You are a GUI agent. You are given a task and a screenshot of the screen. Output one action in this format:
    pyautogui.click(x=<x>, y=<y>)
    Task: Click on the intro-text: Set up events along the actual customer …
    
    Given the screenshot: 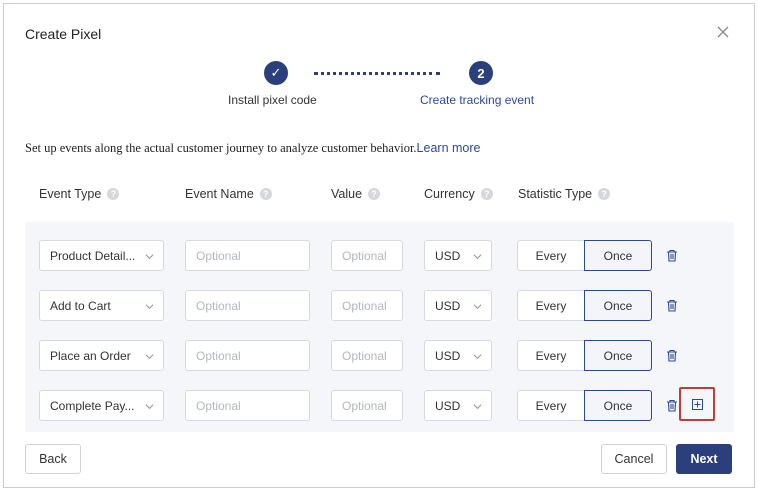 What is the action you would take?
    pyautogui.click(x=252, y=148)
    